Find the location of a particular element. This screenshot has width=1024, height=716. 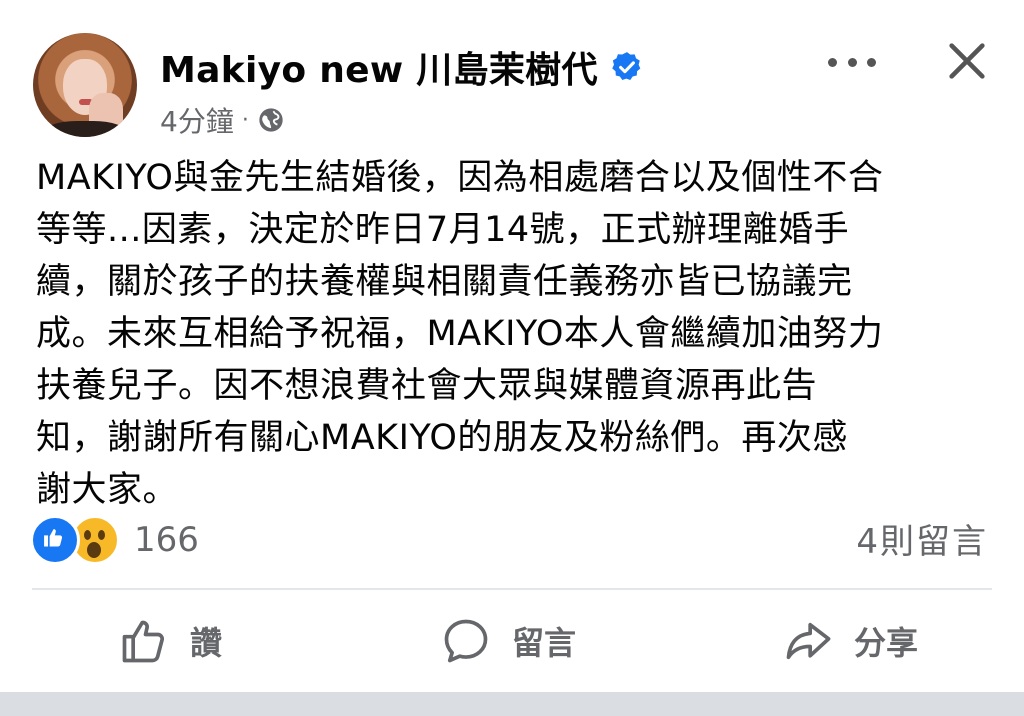

avatar-shirt is located at coordinates (85, 129).